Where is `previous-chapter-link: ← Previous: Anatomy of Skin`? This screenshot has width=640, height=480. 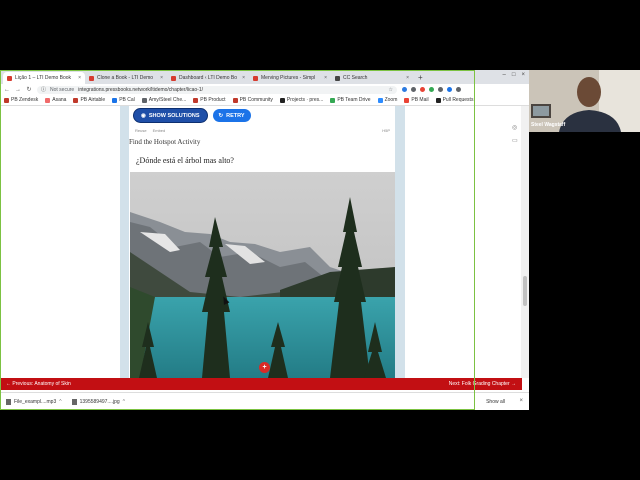 previous-chapter-link: ← Previous: Anatomy of Skin is located at coordinates (38, 384).